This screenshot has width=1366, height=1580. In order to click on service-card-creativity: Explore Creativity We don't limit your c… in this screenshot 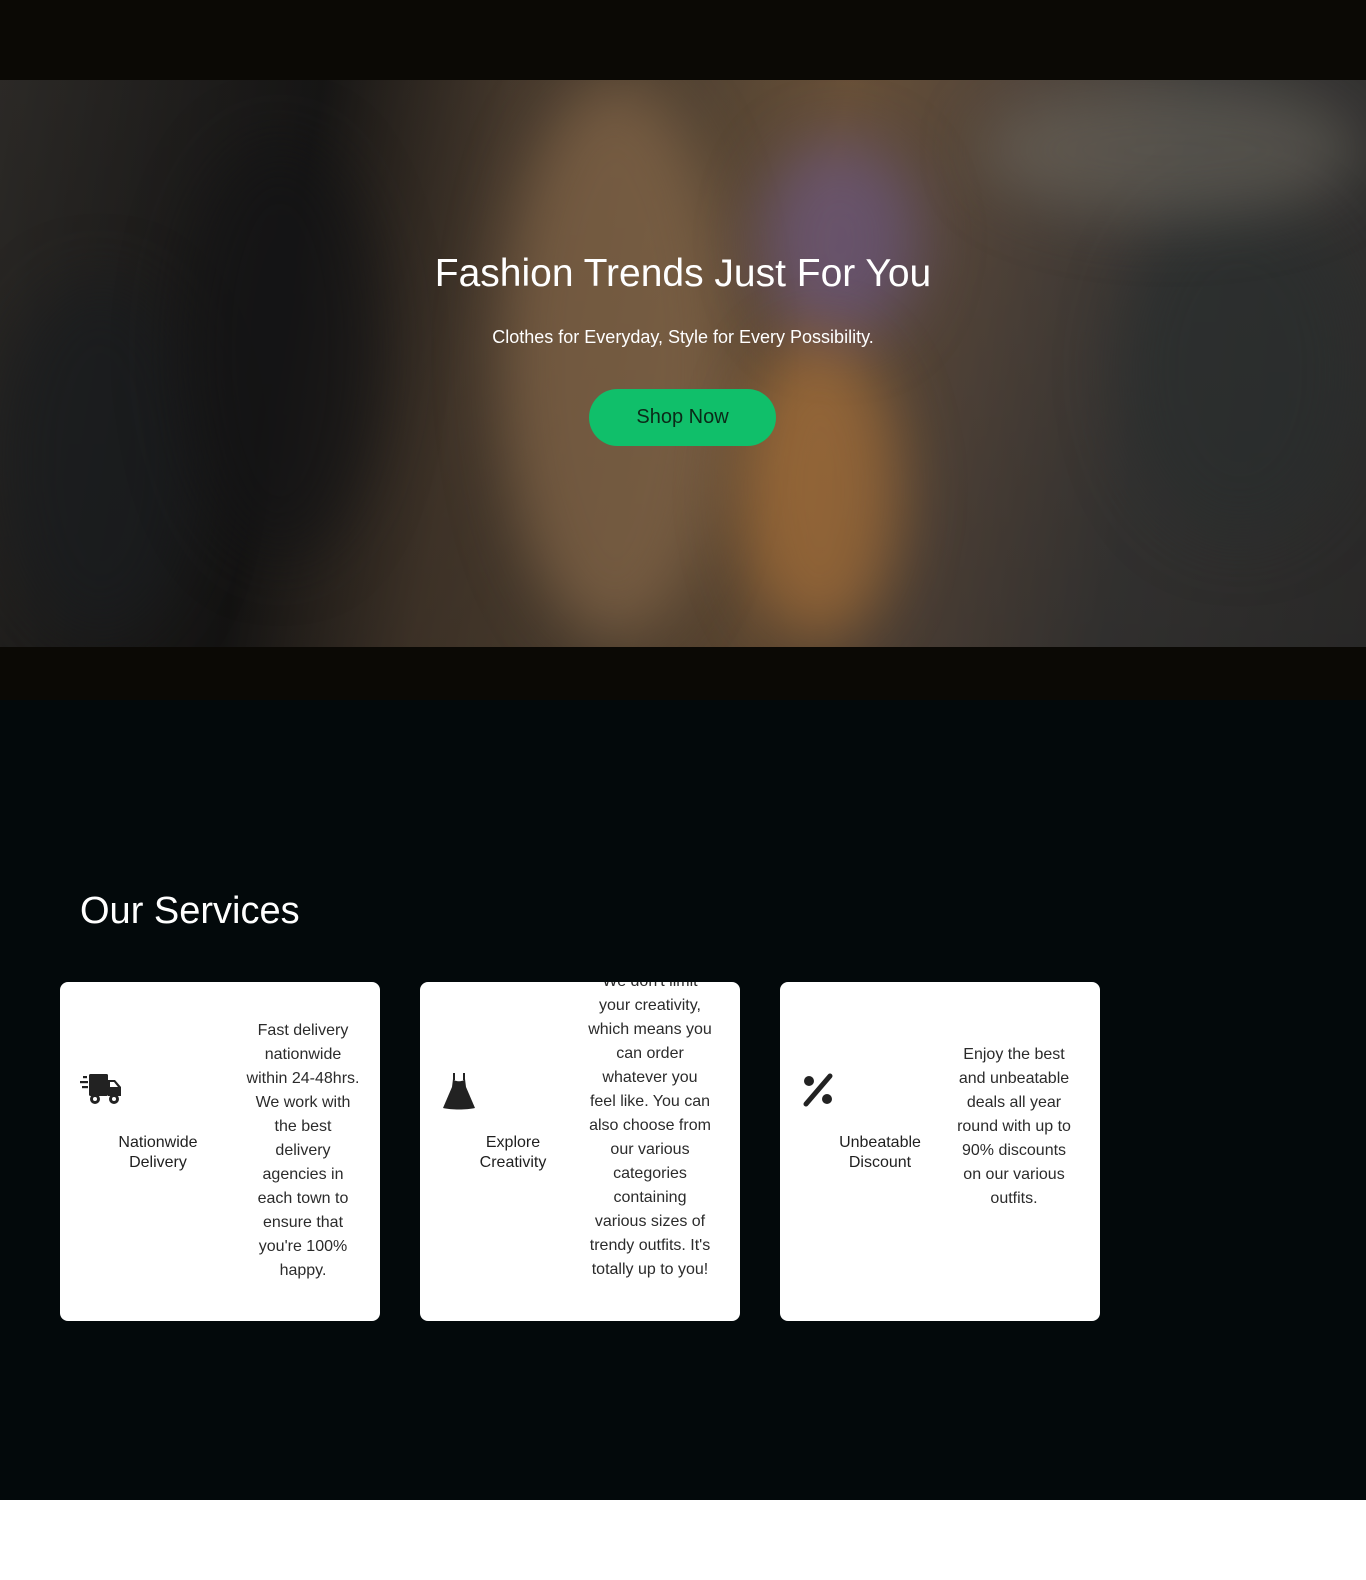, I will do `click(580, 1151)`.